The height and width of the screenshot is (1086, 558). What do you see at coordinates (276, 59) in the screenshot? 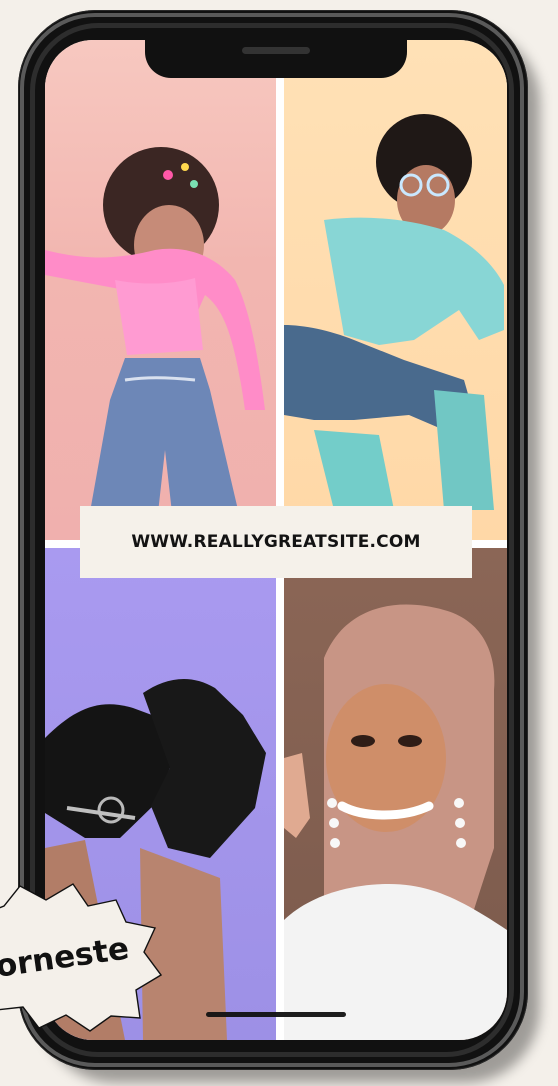
I see `notch-icon` at bounding box center [276, 59].